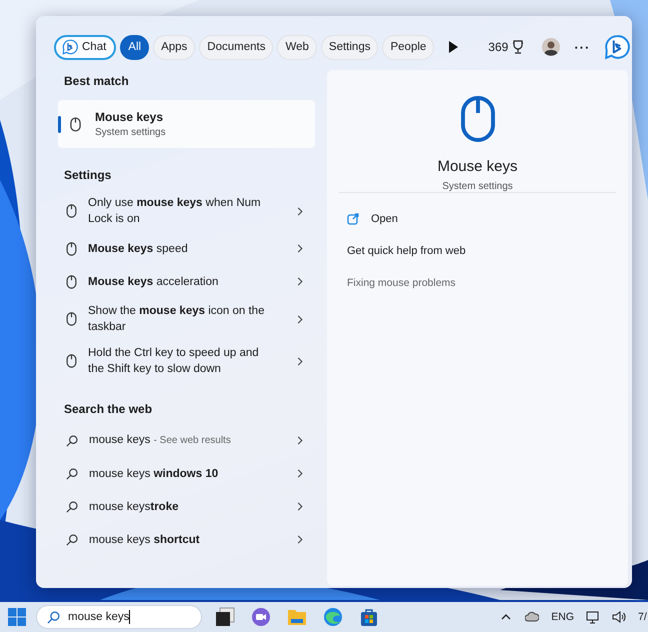 This screenshot has height=632, width=648. I want to click on result-item: mouse keys windows 10, so click(185, 473).